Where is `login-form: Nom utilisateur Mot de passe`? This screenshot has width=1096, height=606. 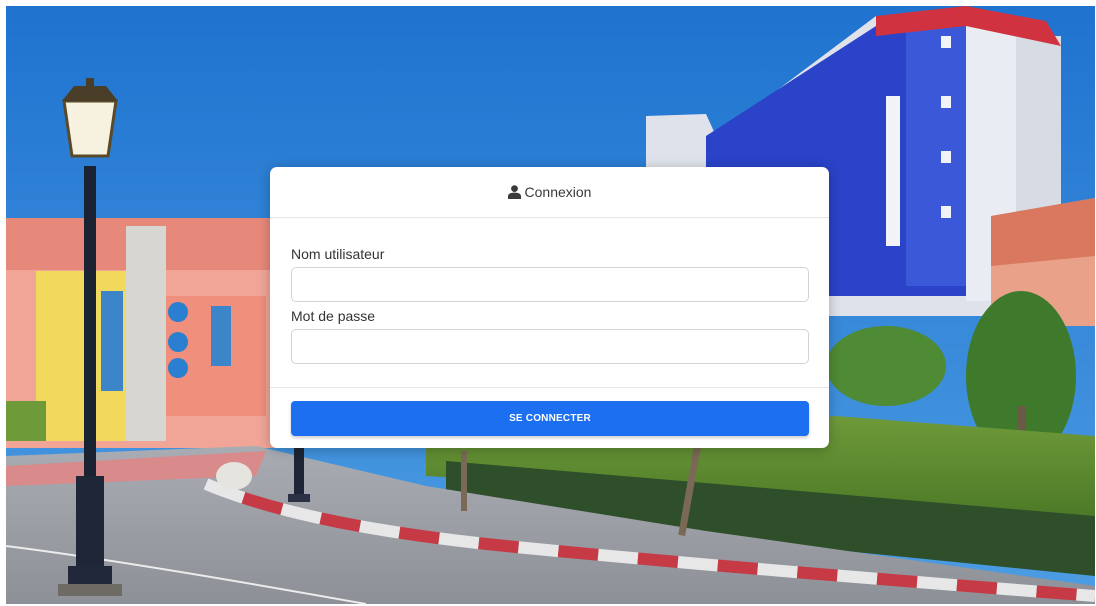
login-form: Nom utilisateur Mot de passe is located at coordinates (549, 291).